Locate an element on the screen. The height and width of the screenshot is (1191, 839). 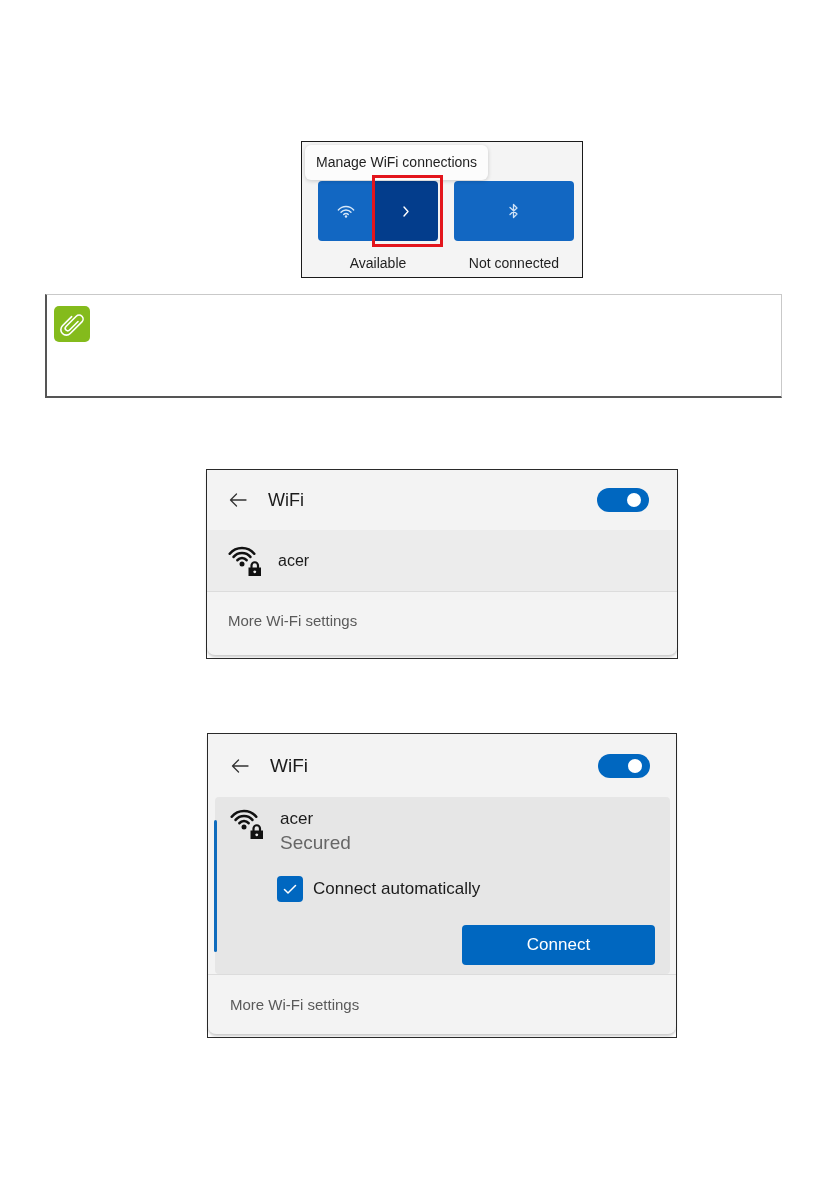
paperclip-icon is located at coordinates (72, 324).